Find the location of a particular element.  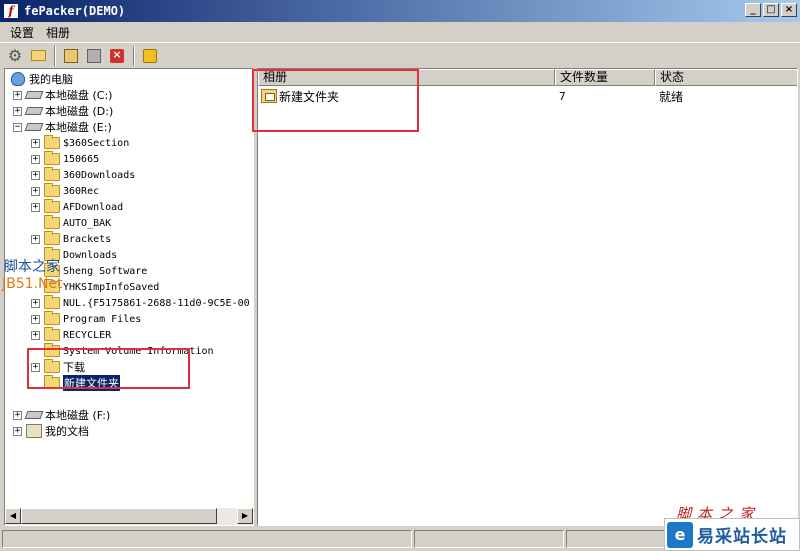

settings-button: ⚙ is located at coordinates (15, 56).